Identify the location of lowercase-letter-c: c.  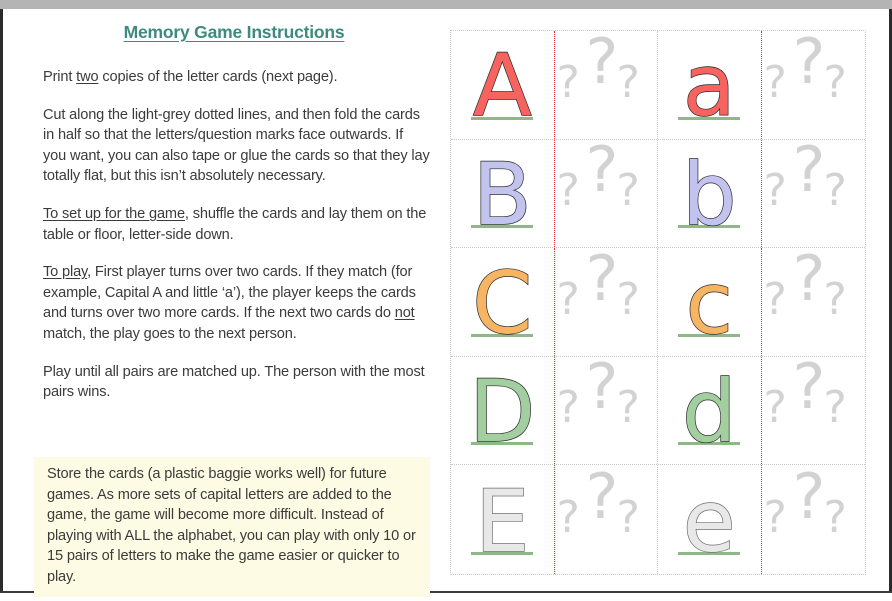
(709, 303).